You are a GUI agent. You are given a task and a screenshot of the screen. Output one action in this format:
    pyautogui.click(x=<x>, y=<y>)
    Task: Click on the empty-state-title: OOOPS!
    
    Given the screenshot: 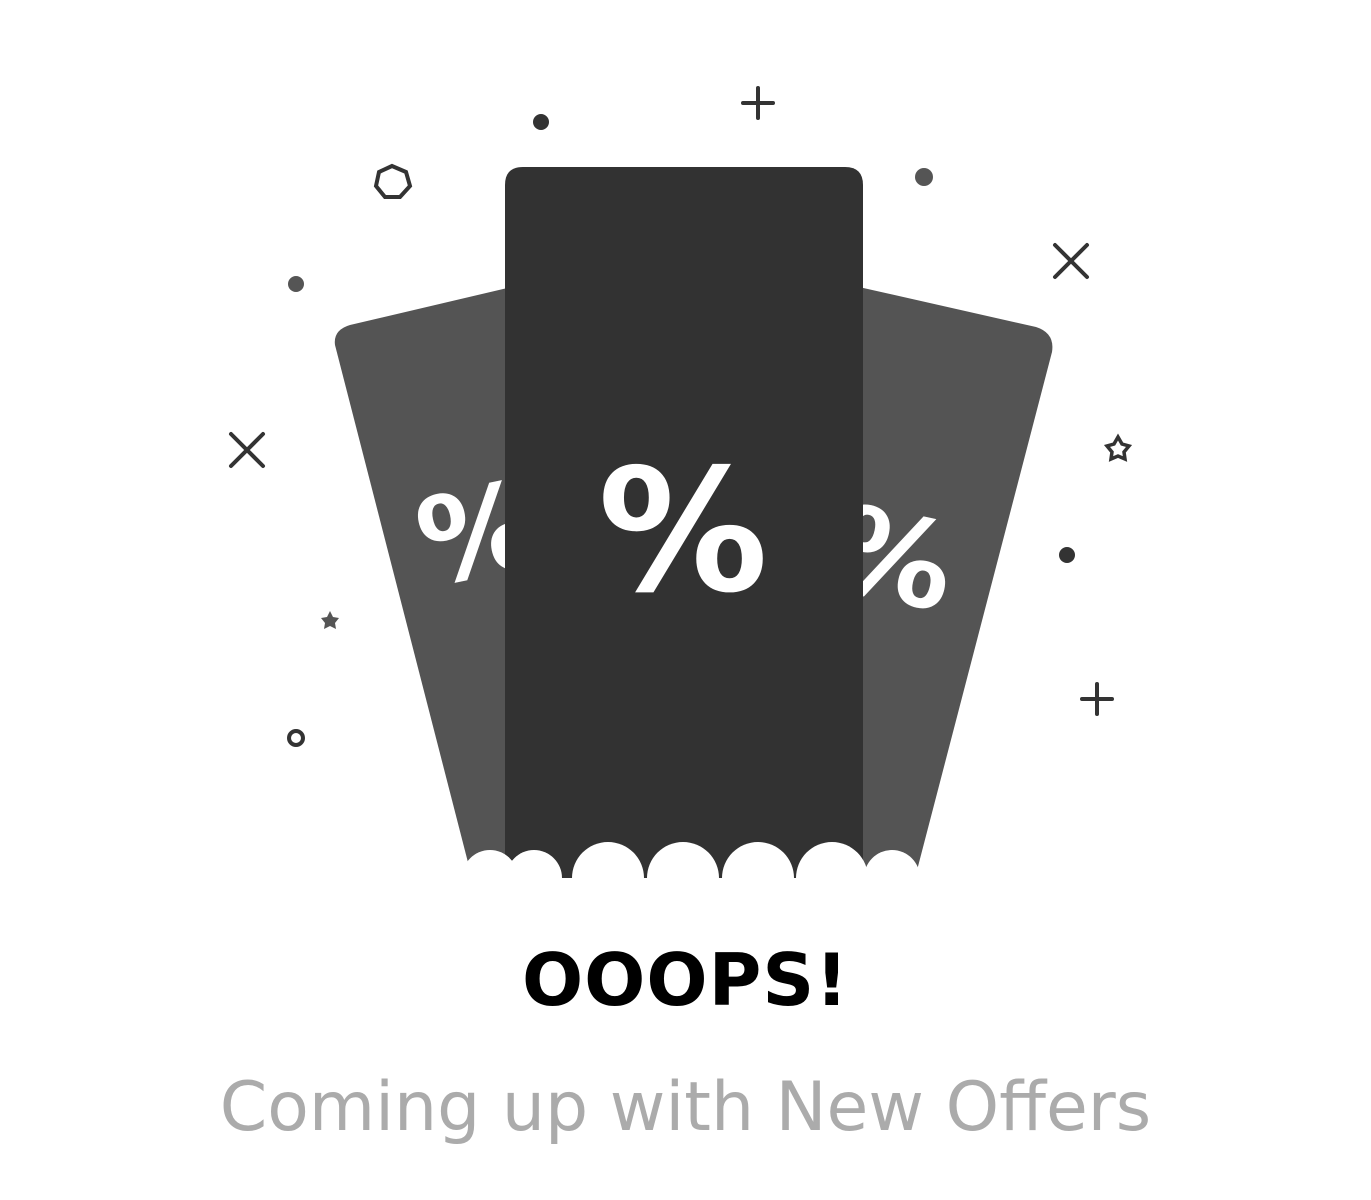 What is the action you would take?
    pyautogui.click(x=685, y=980)
    